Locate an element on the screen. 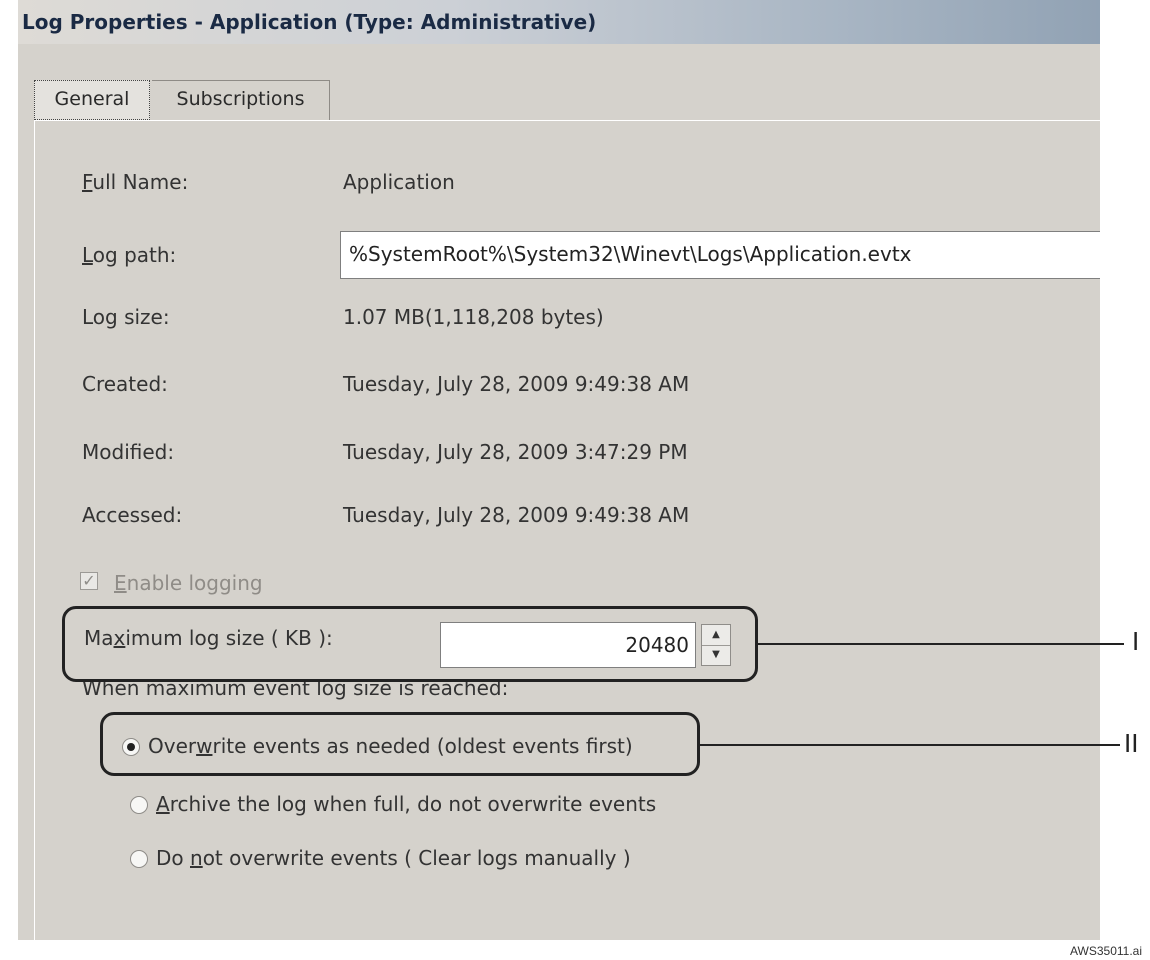 This screenshot has width=1150, height=960. full-name-value: Application is located at coordinates (399, 182).